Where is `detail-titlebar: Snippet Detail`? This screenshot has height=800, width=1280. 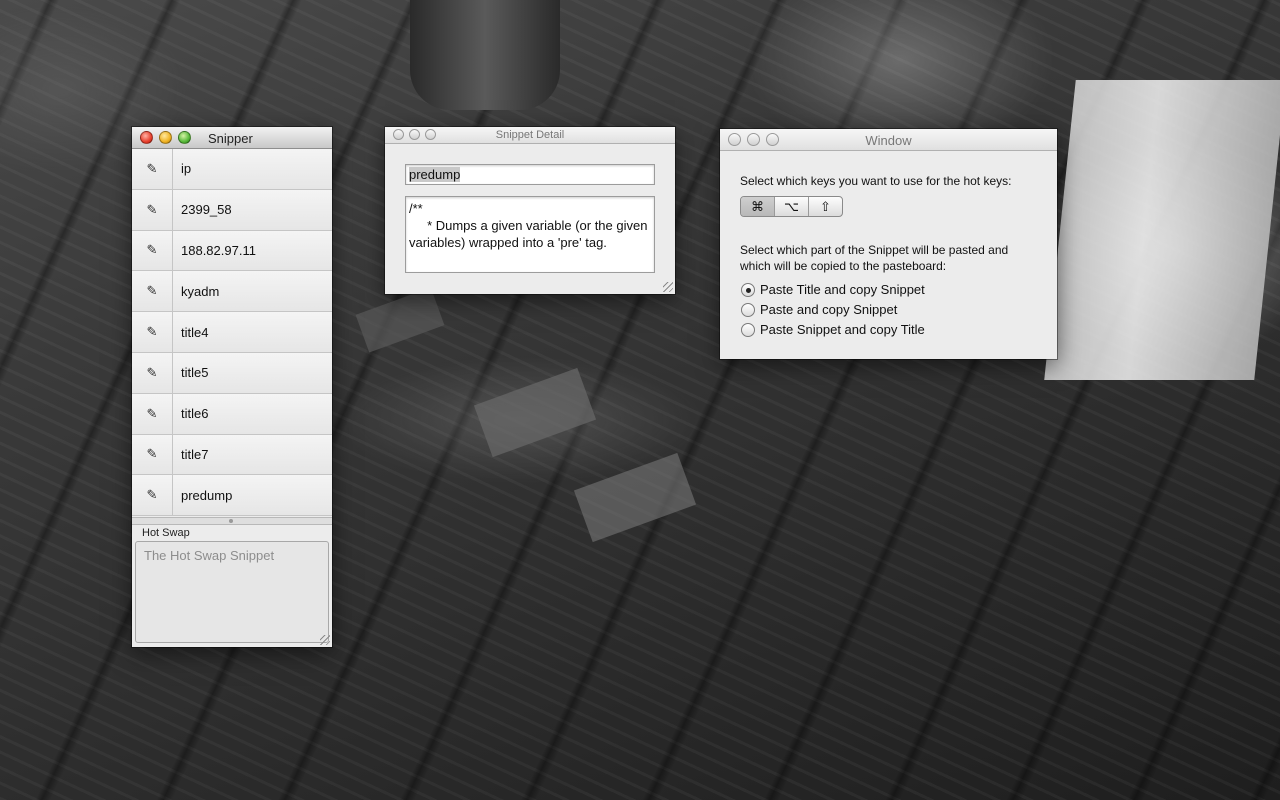
detail-titlebar: Snippet Detail is located at coordinates (530, 135).